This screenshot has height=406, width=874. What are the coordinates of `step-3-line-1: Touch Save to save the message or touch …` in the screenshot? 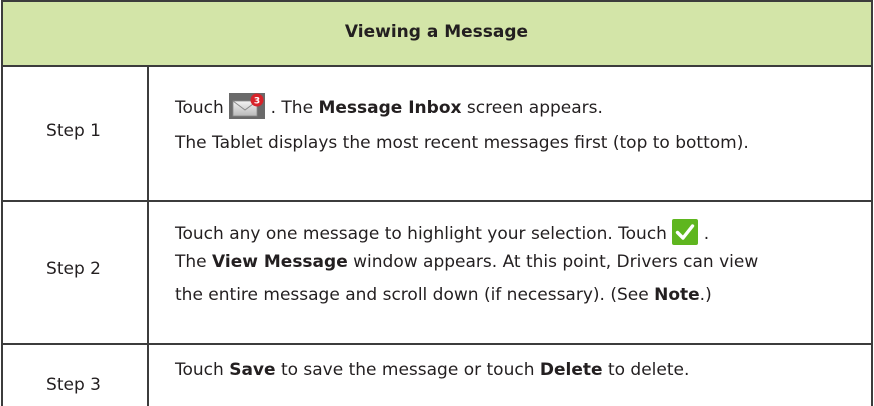 It's located at (432, 370).